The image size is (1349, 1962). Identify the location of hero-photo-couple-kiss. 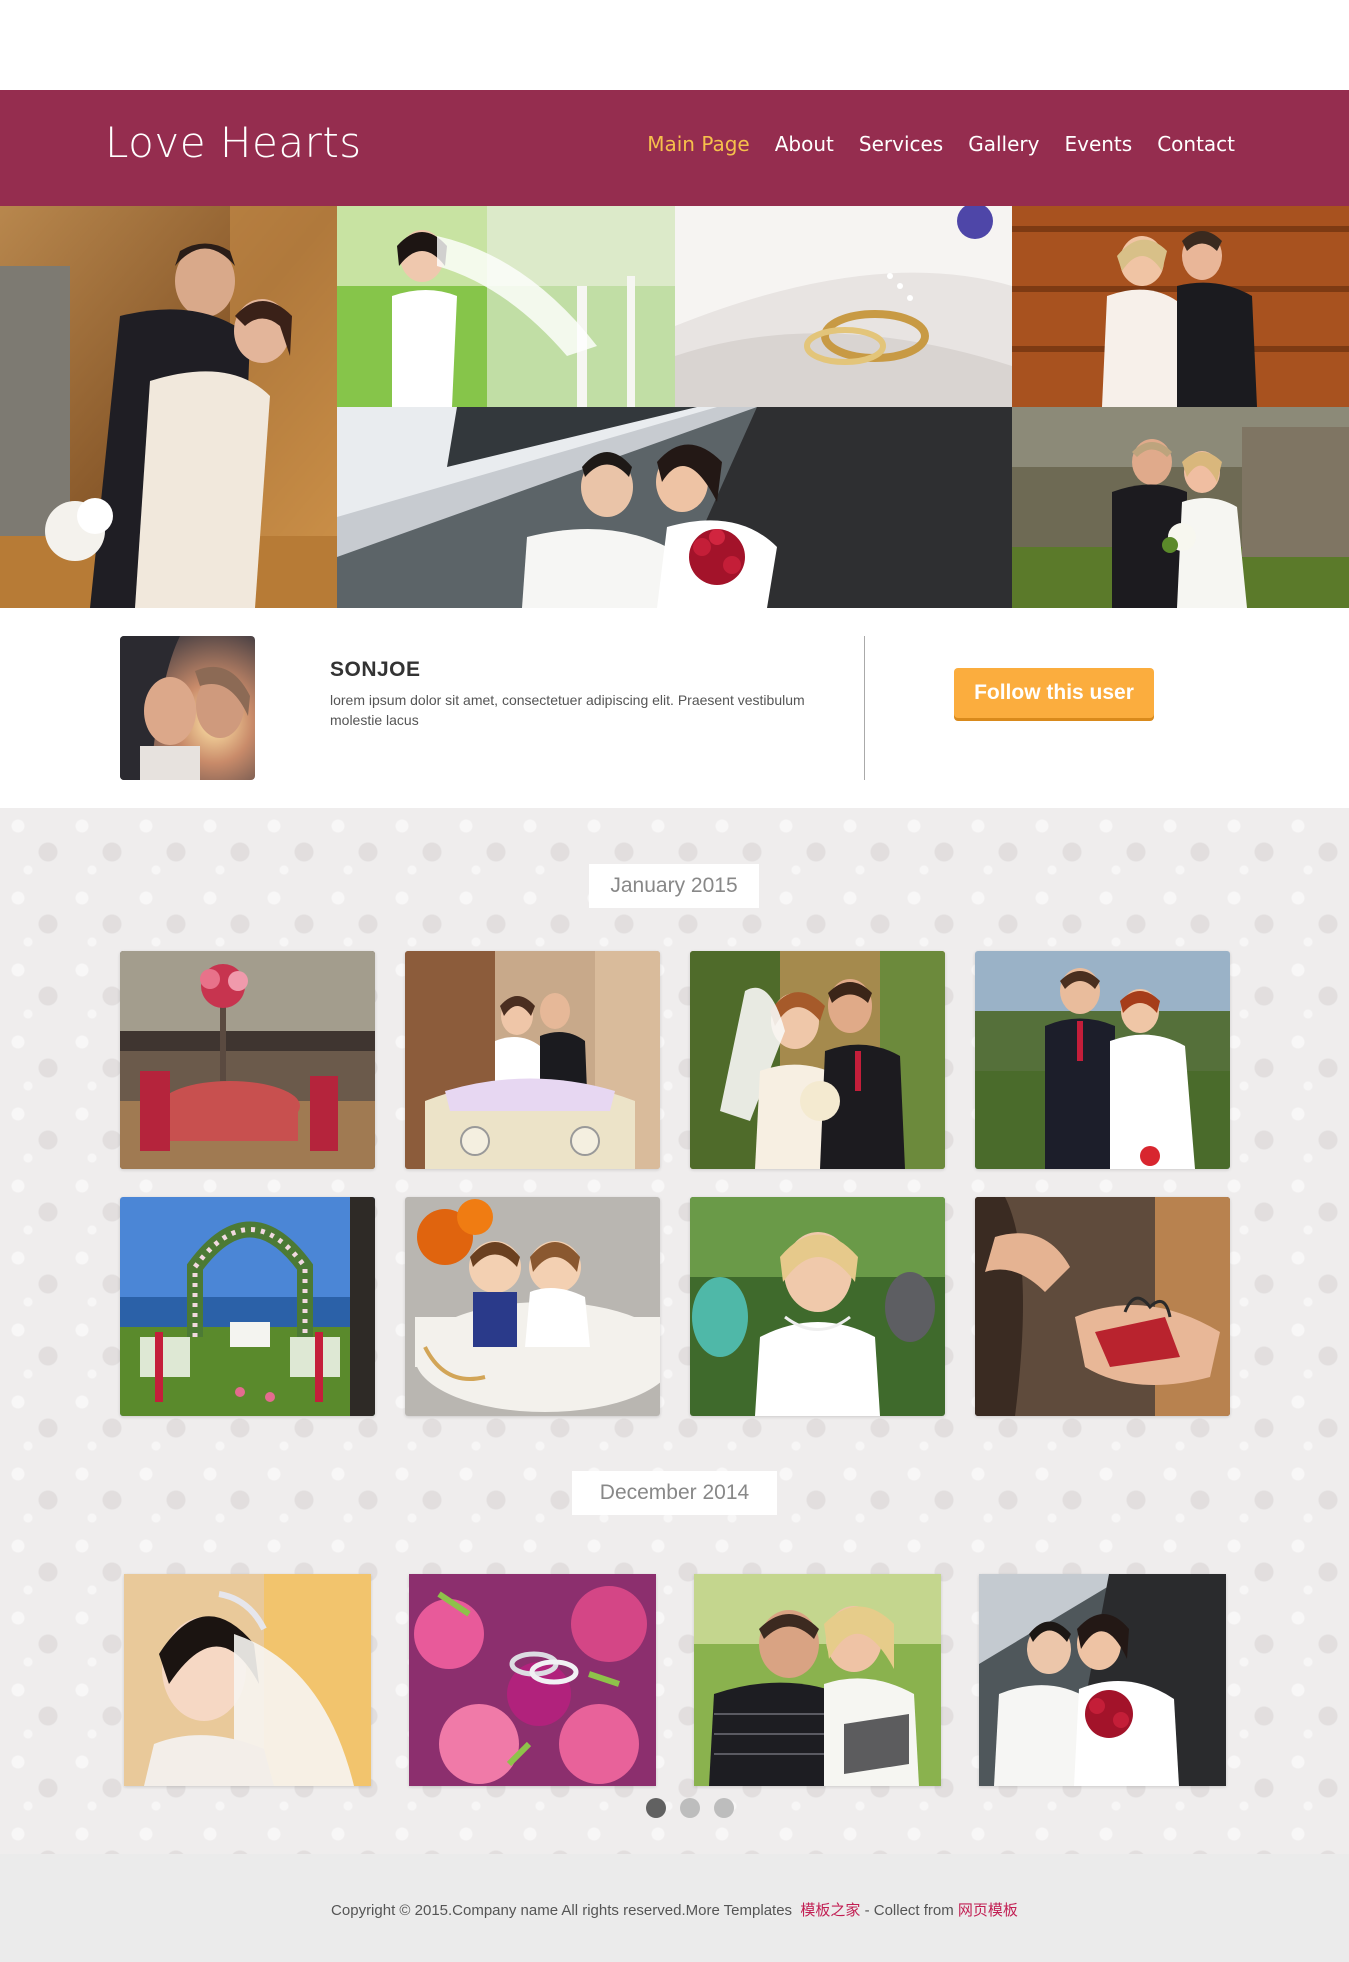
(1180, 306).